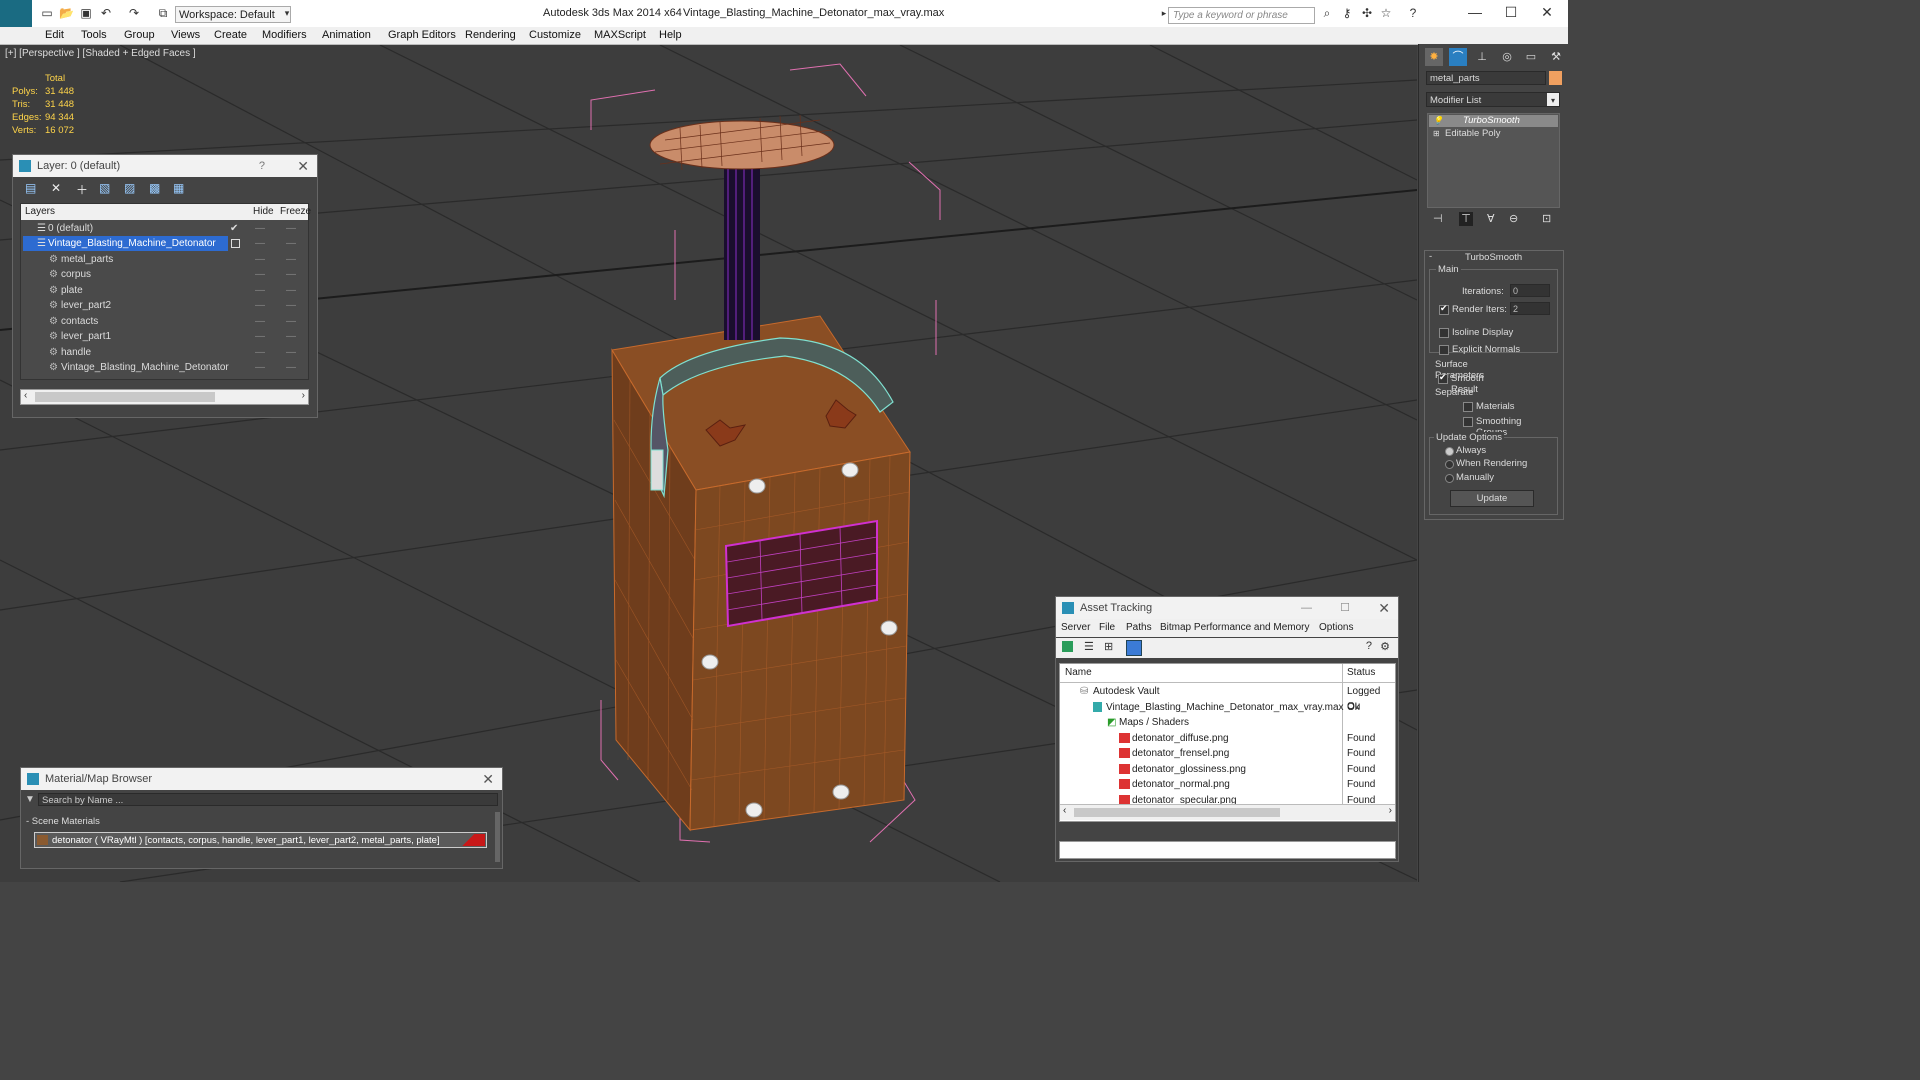 This screenshot has width=1920, height=1080. What do you see at coordinates (1227, 738) in the screenshot?
I see `asset-row: detonator_diffuse.png Found` at bounding box center [1227, 738].